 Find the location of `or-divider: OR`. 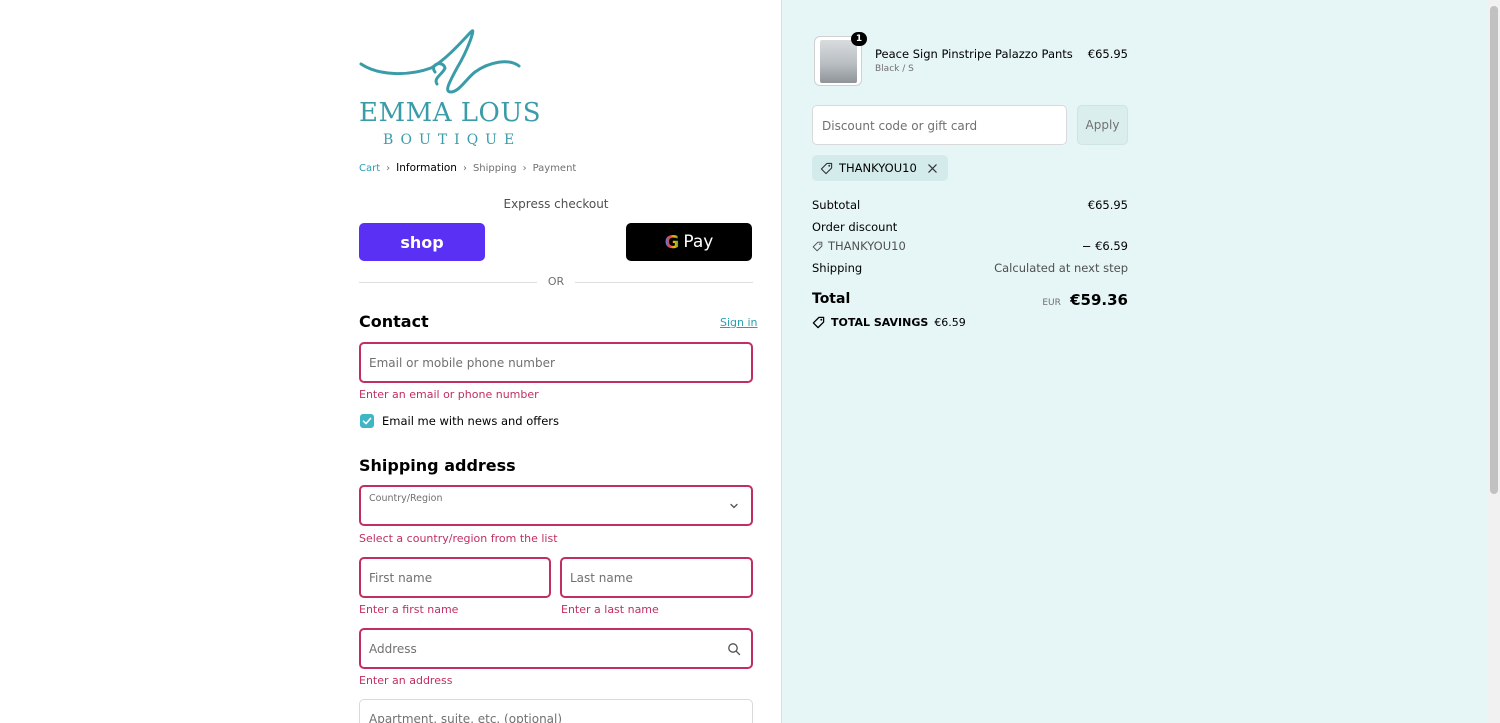

or-divider: OR is located at coordinates (556, 283).